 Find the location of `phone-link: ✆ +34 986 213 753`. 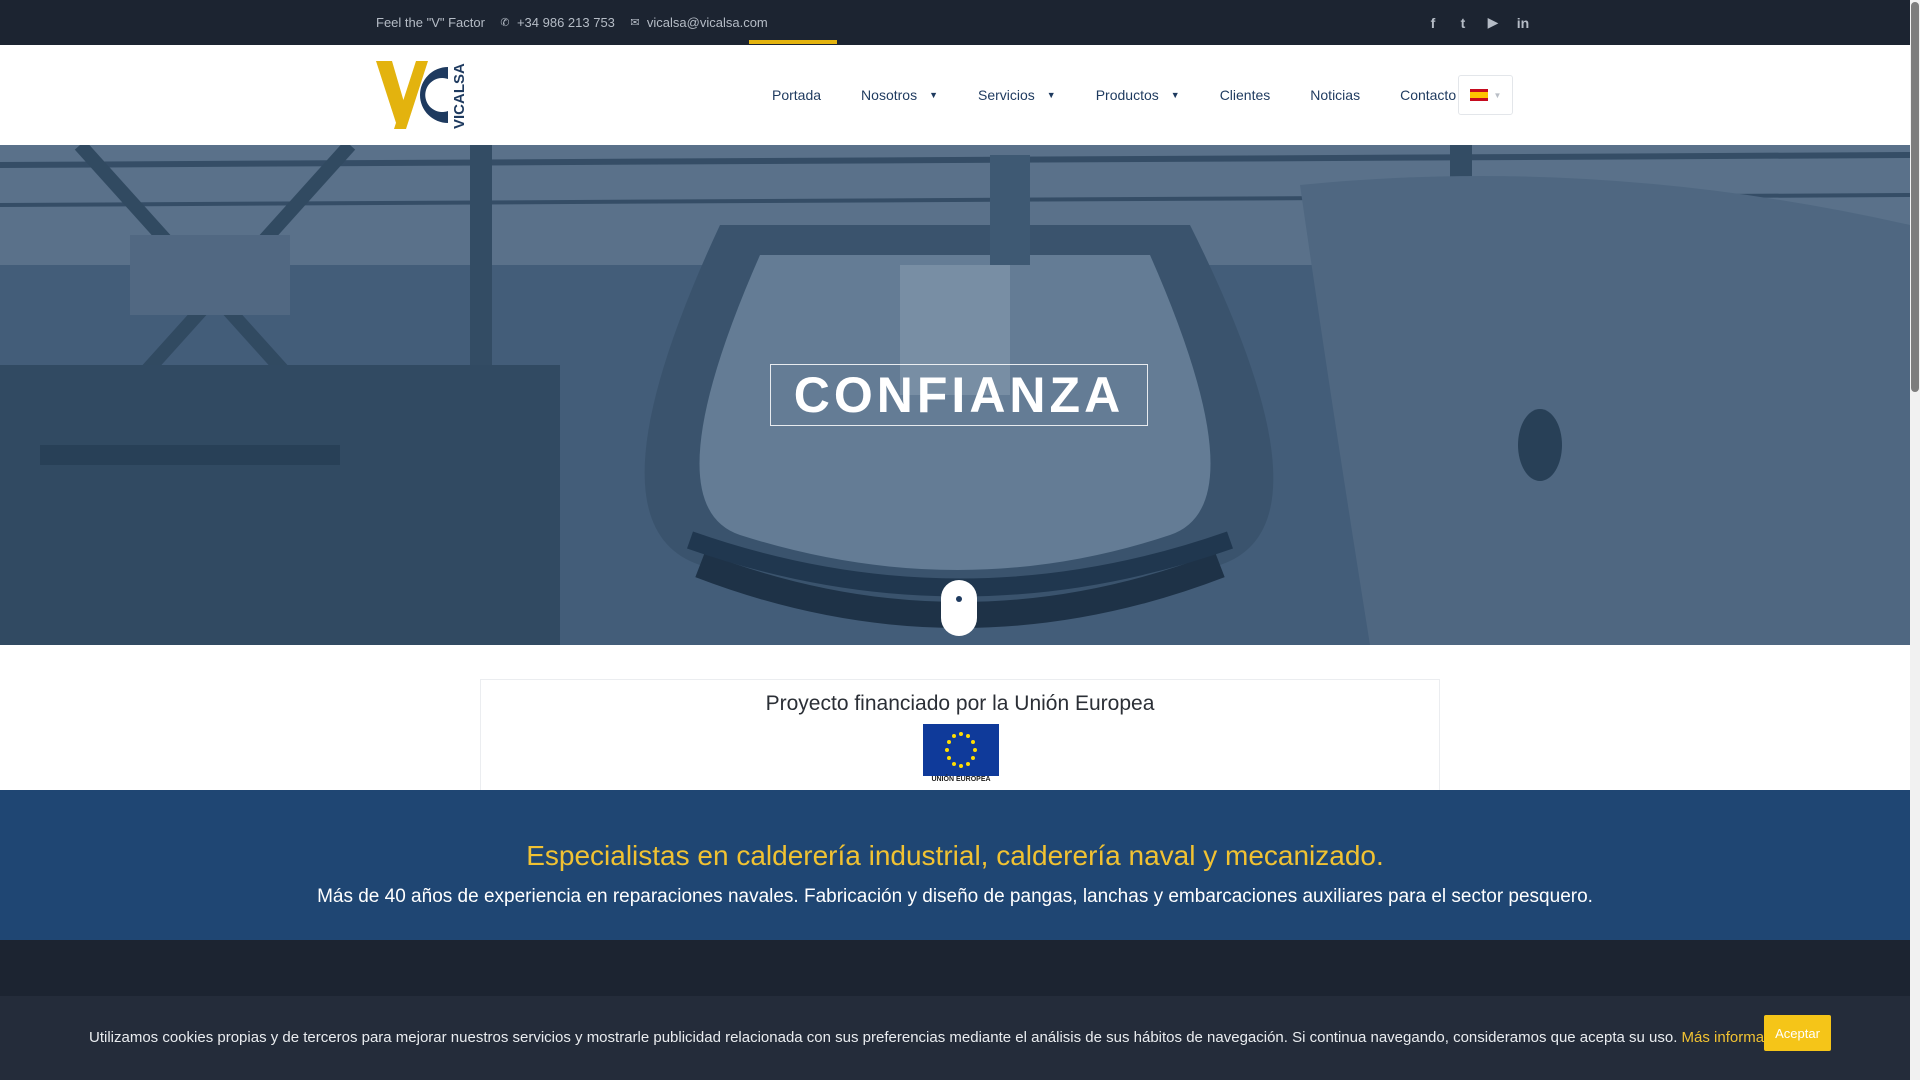

phone-link: ✆ +34 986 213 753 is located at coordinates (557, 22).